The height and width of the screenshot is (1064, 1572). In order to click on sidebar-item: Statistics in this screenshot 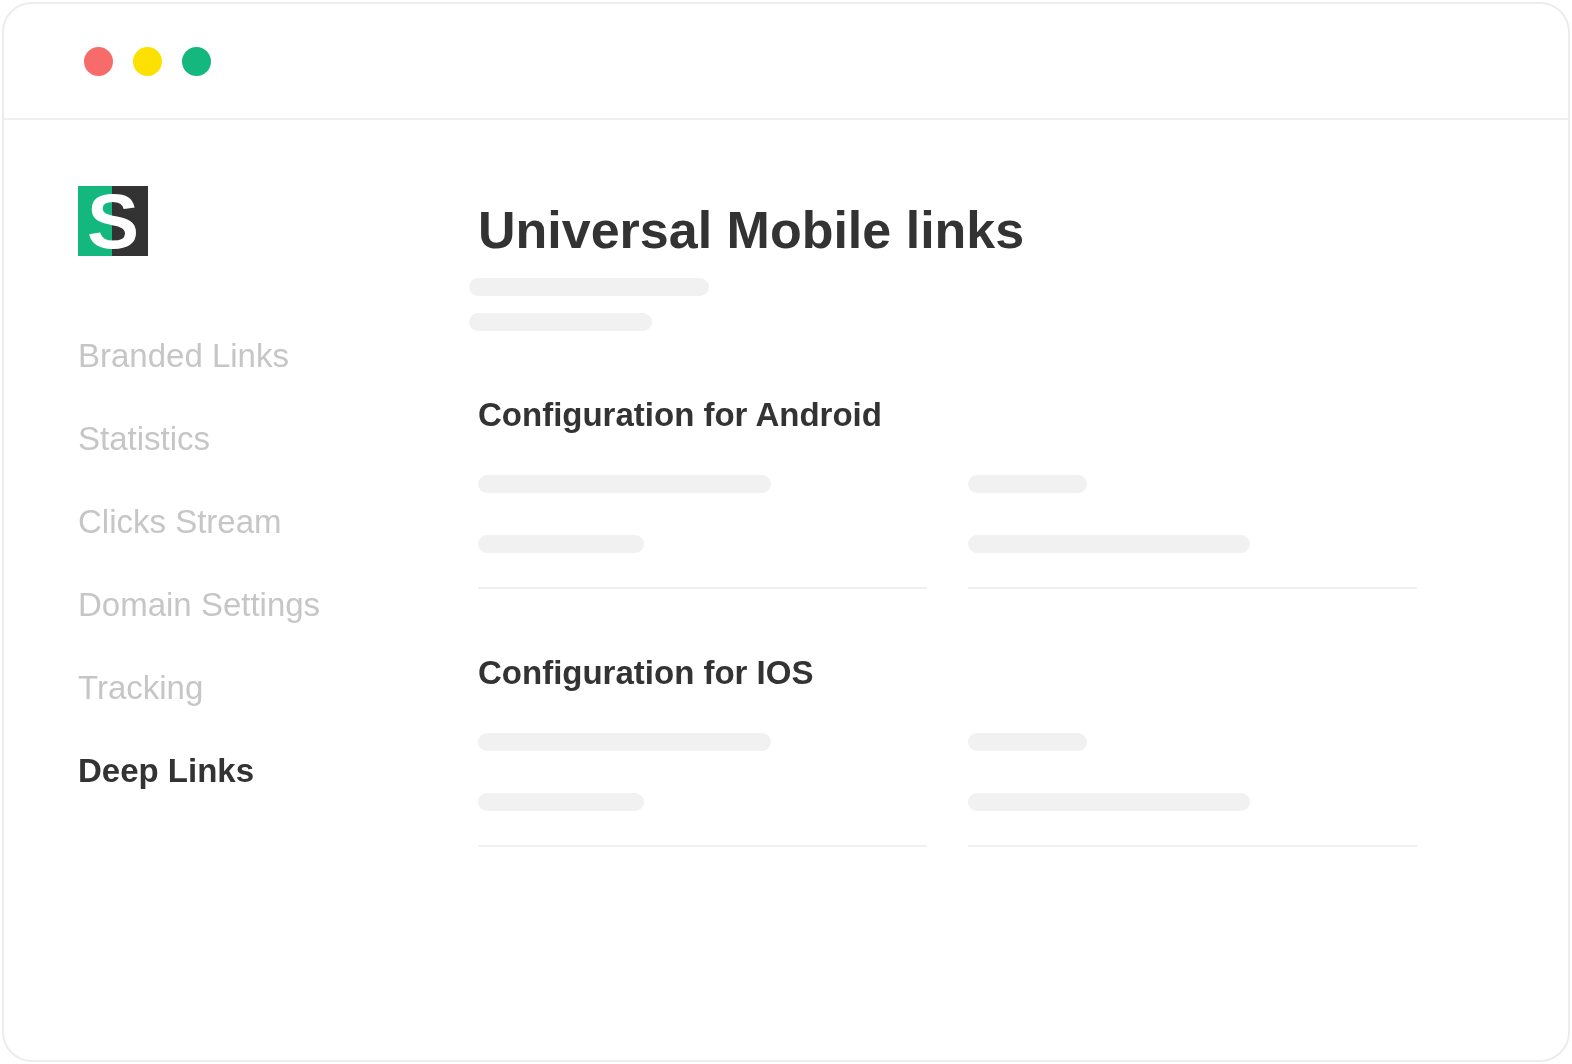, I will do `click(278, 439)`.